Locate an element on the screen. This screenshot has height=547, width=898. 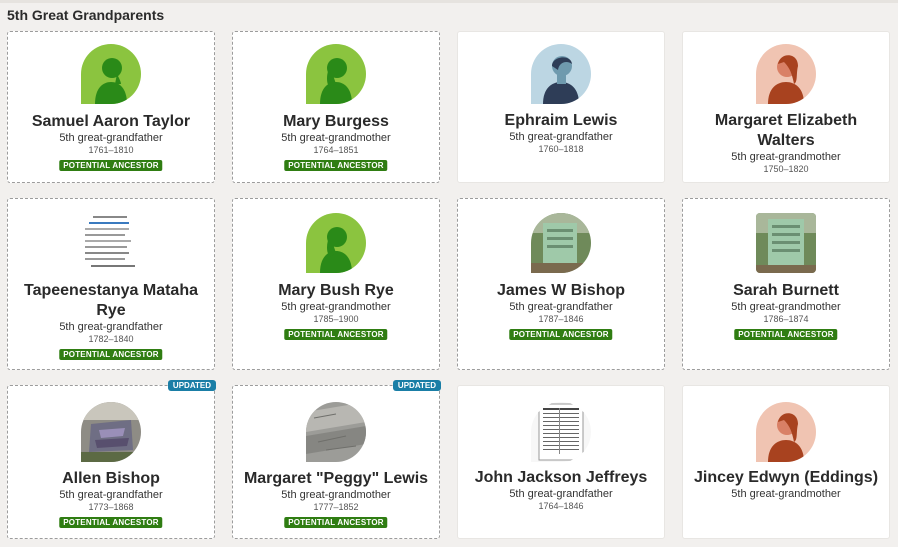
ancestor-name: Samuel Aaron Taylor is located at coordinates (111, 122).